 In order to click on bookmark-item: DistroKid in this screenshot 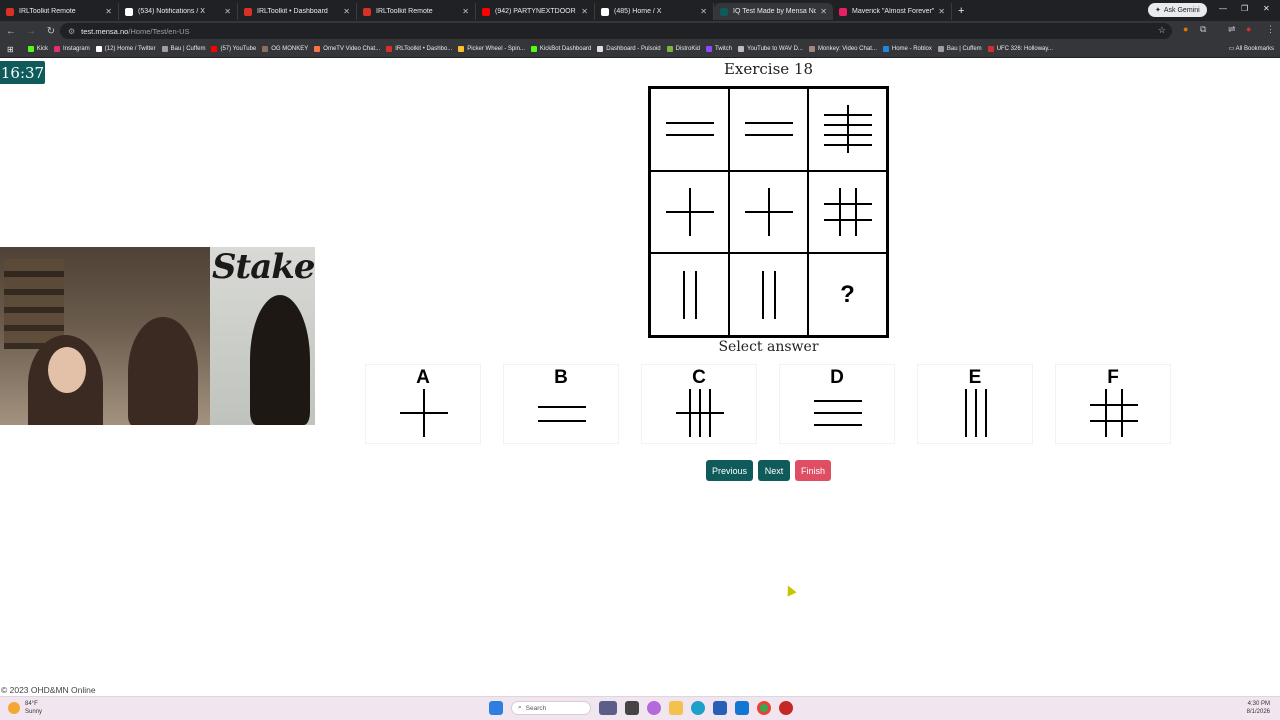, I will do `click(683, 49)`.